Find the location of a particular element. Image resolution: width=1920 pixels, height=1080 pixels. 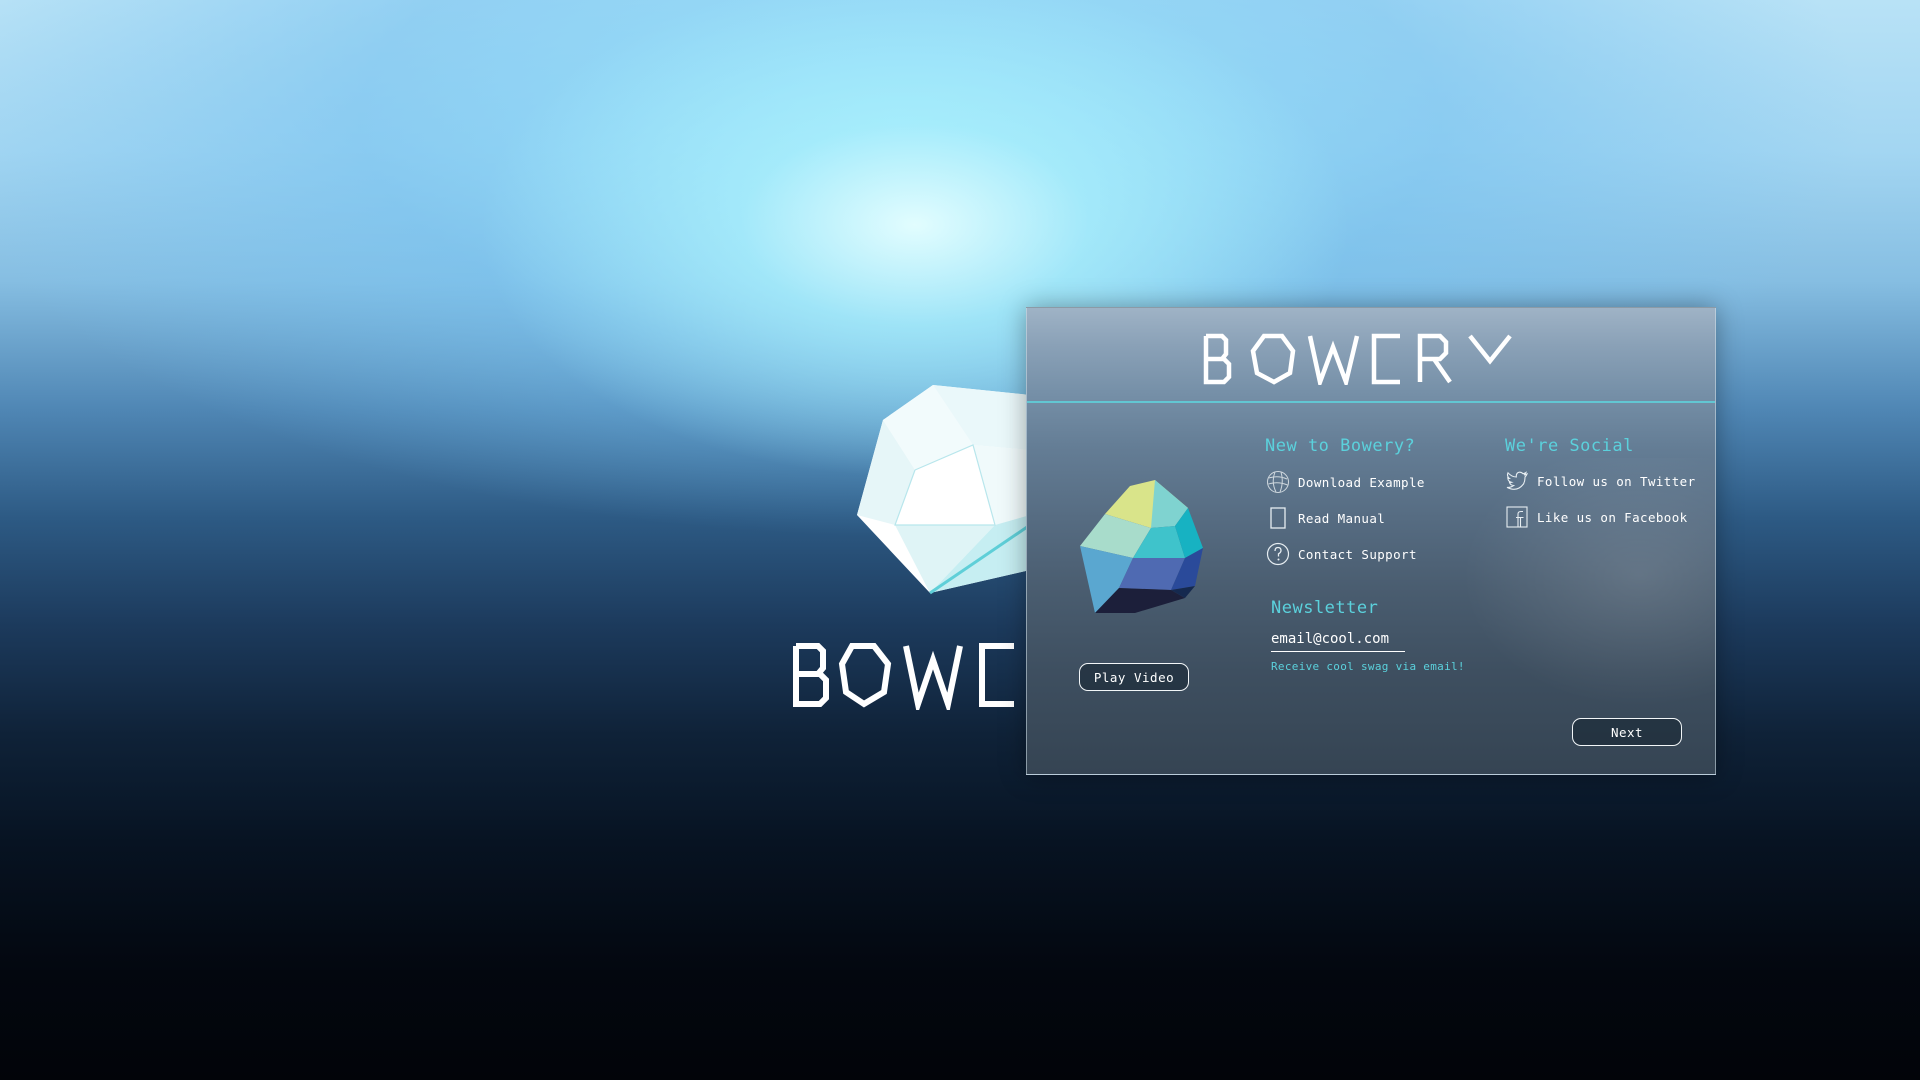

play-video-button: Play Video is located at coordinates (1134, 677).